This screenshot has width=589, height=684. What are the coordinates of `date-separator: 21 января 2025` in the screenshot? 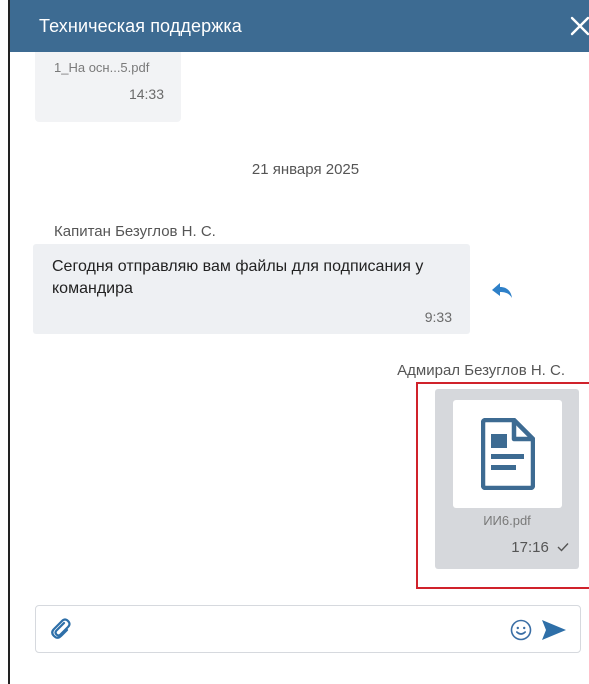 It's located at (305, 169).